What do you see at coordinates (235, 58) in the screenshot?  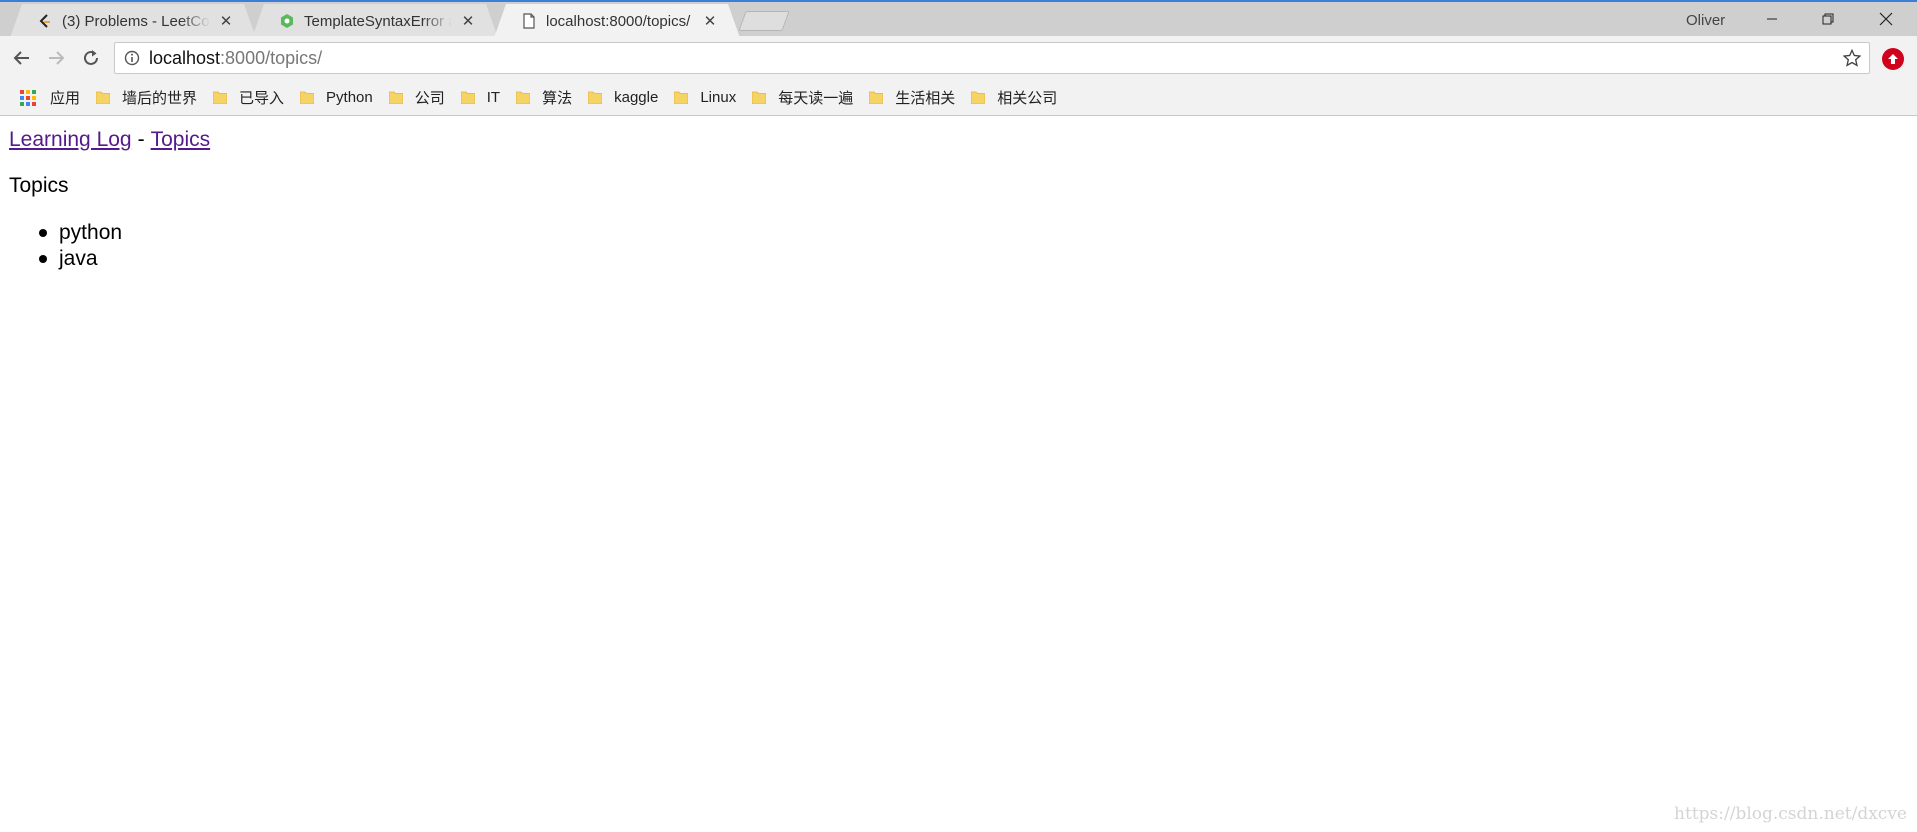 I see `url-text: localhost:8000/topics/` at bounding box center [235, 58].